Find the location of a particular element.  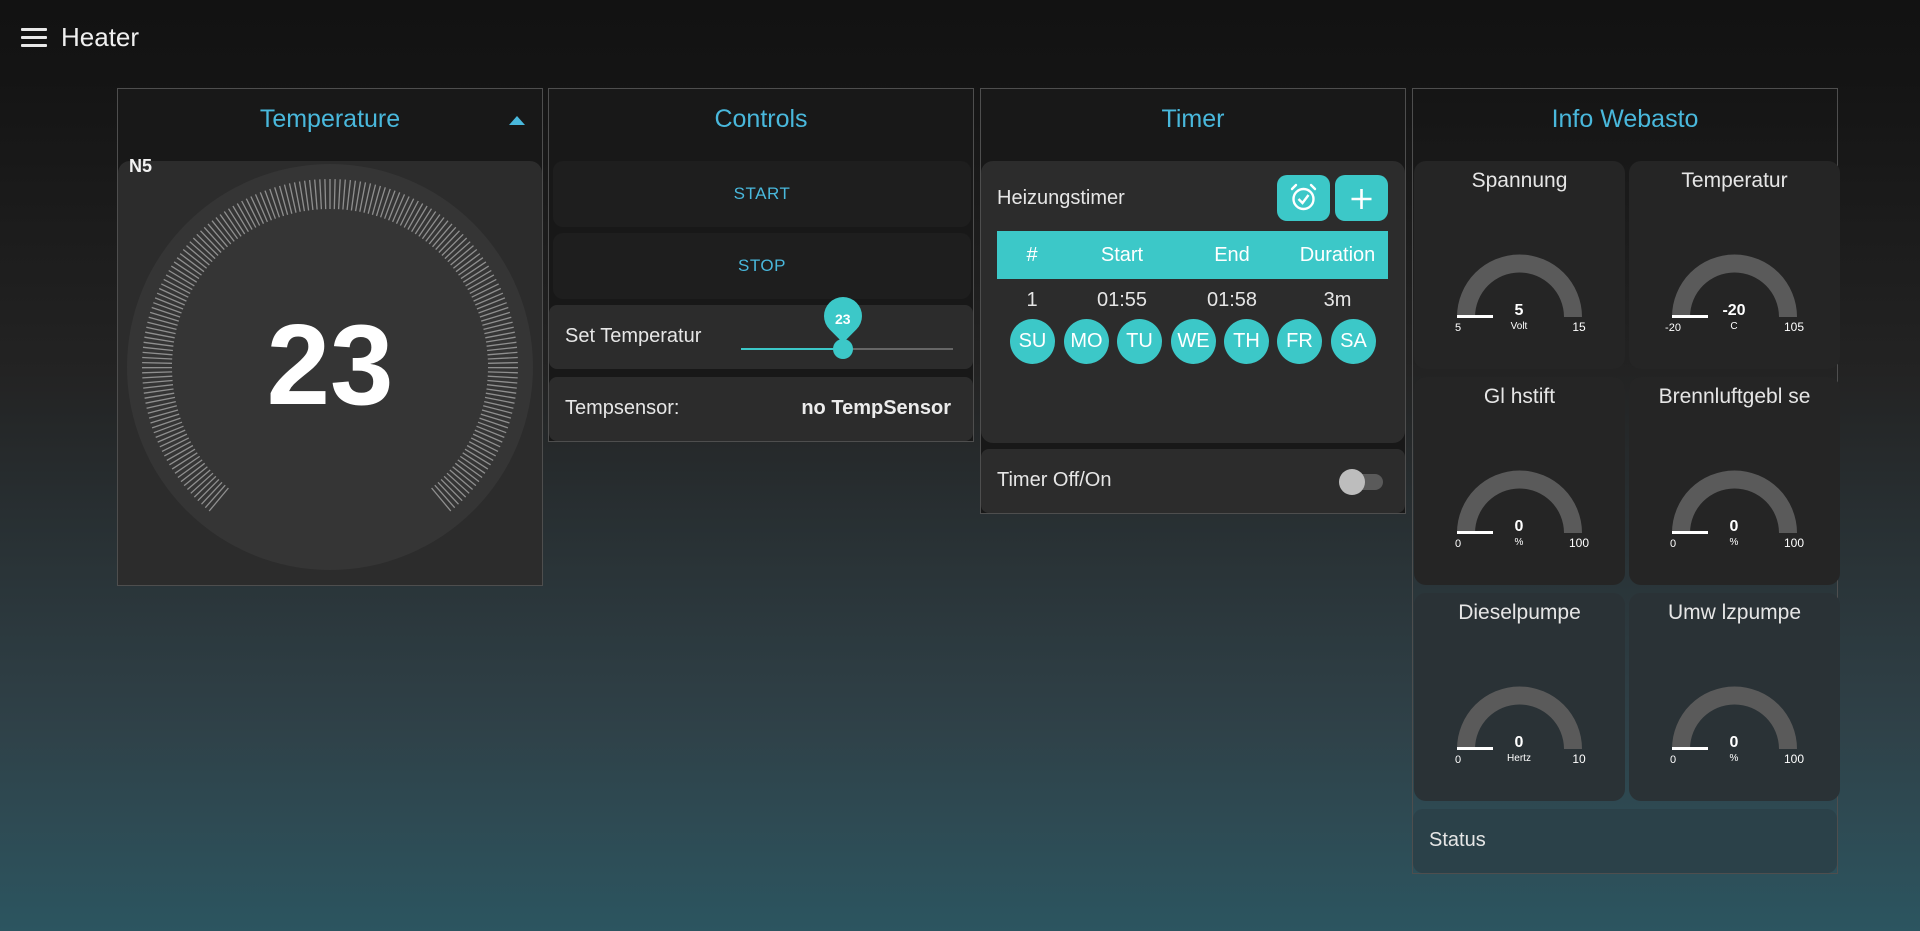

thermostat-dial: 23 is located at coordinates (330, 373).